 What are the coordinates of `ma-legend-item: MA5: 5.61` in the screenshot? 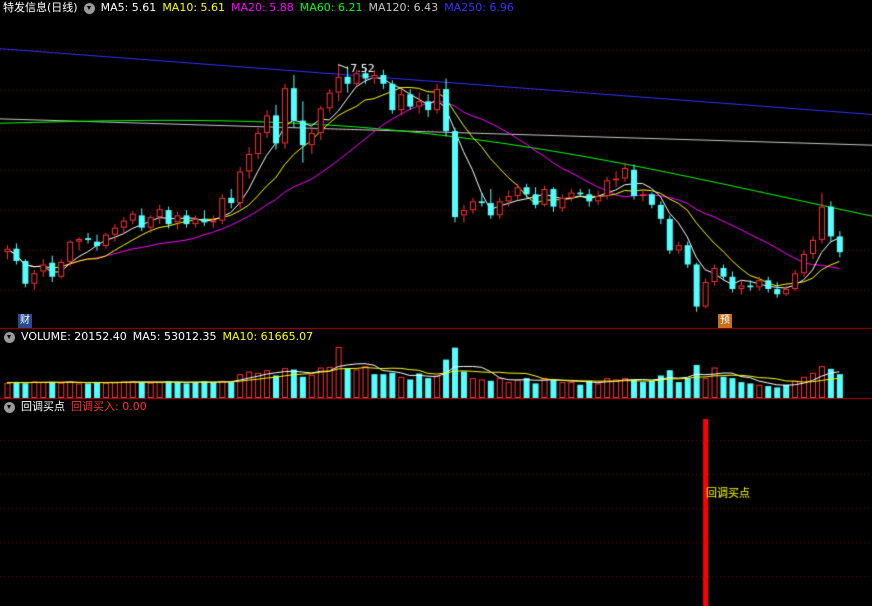 It's located at (128, 7).